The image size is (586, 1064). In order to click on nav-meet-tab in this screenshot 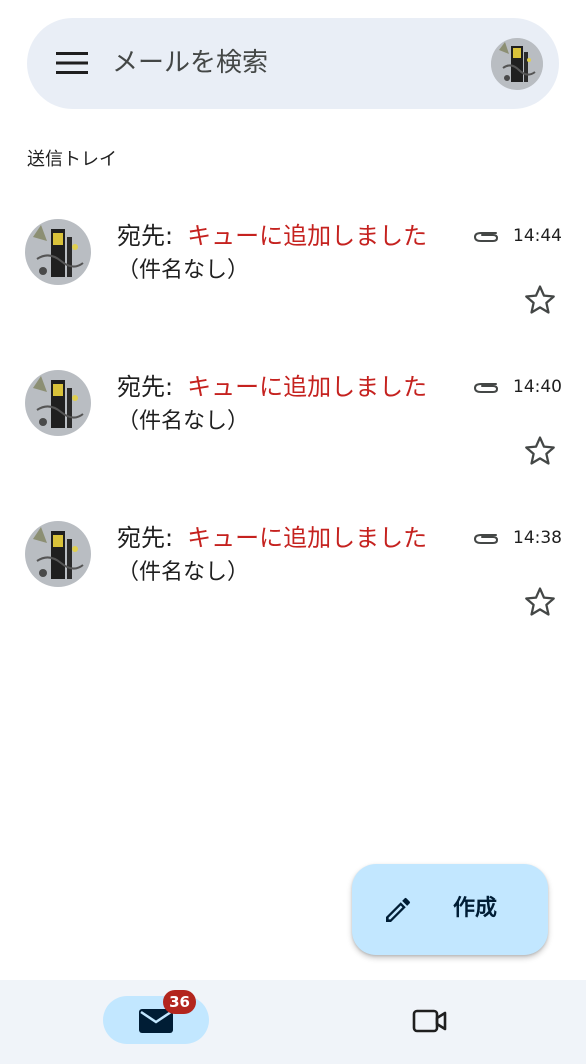, I will do `click(430, 1020)`.